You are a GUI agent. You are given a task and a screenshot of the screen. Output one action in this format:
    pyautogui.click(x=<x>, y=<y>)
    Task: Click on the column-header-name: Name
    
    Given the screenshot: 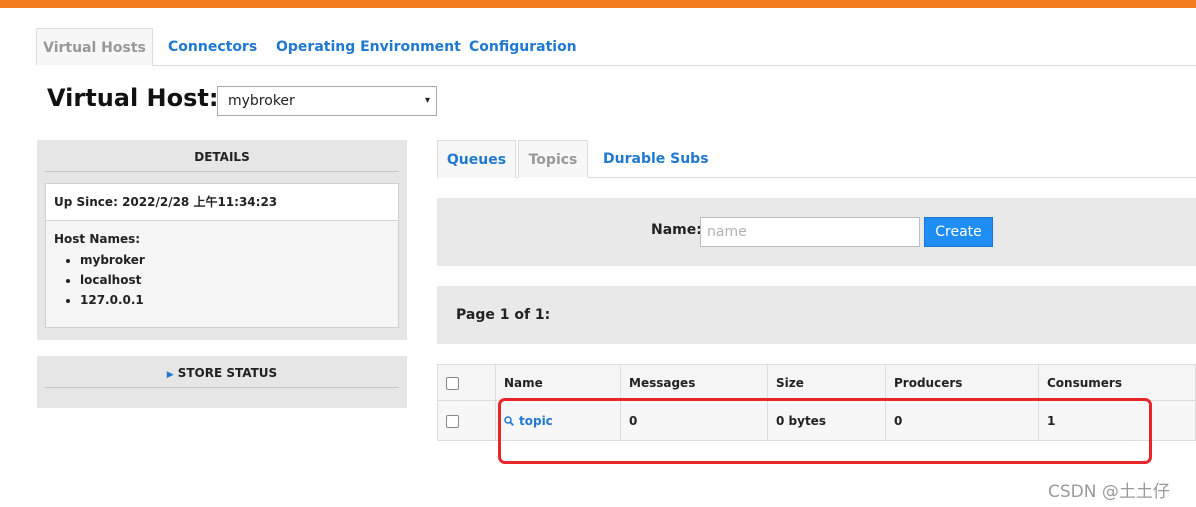 What is the action you would take?
    pyautogui.click(x=558, y=382)
    